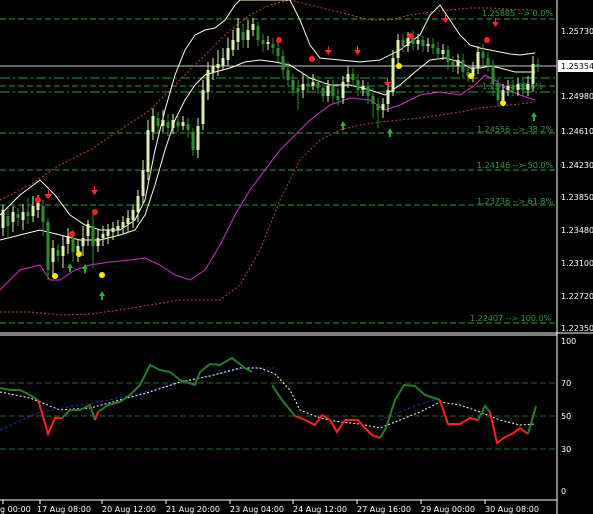  What do you see at coordinates (193, 509) in the screenshot?
I see `time-label: 21 Aug 20:00` at bounding box center [193, 509].